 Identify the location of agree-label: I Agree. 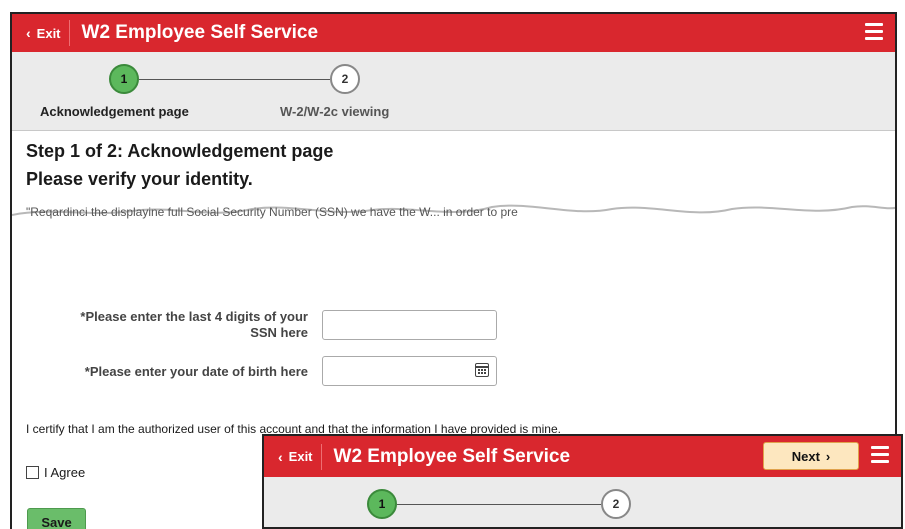
(65, 472).